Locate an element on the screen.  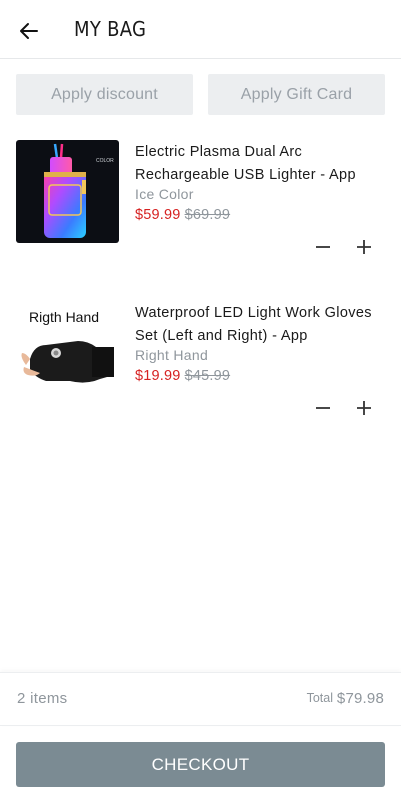
gloves-image: Rigth Hand is located at coordinates (67, 352).